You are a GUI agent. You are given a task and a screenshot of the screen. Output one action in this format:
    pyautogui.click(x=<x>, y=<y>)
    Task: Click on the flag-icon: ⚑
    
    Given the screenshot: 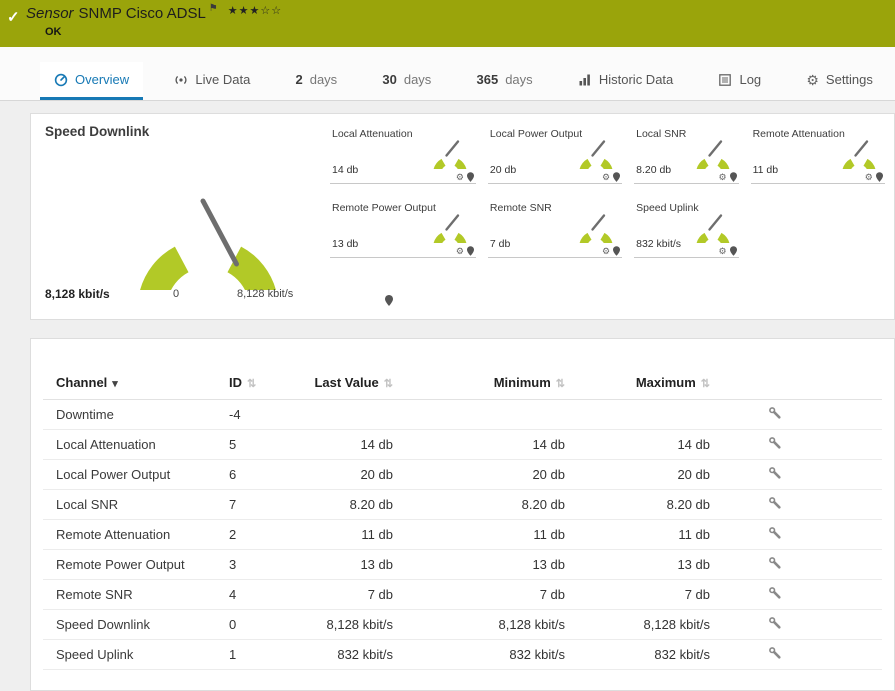 What is the action you would take?
    pyautogui.click(x=213, y=8)
    